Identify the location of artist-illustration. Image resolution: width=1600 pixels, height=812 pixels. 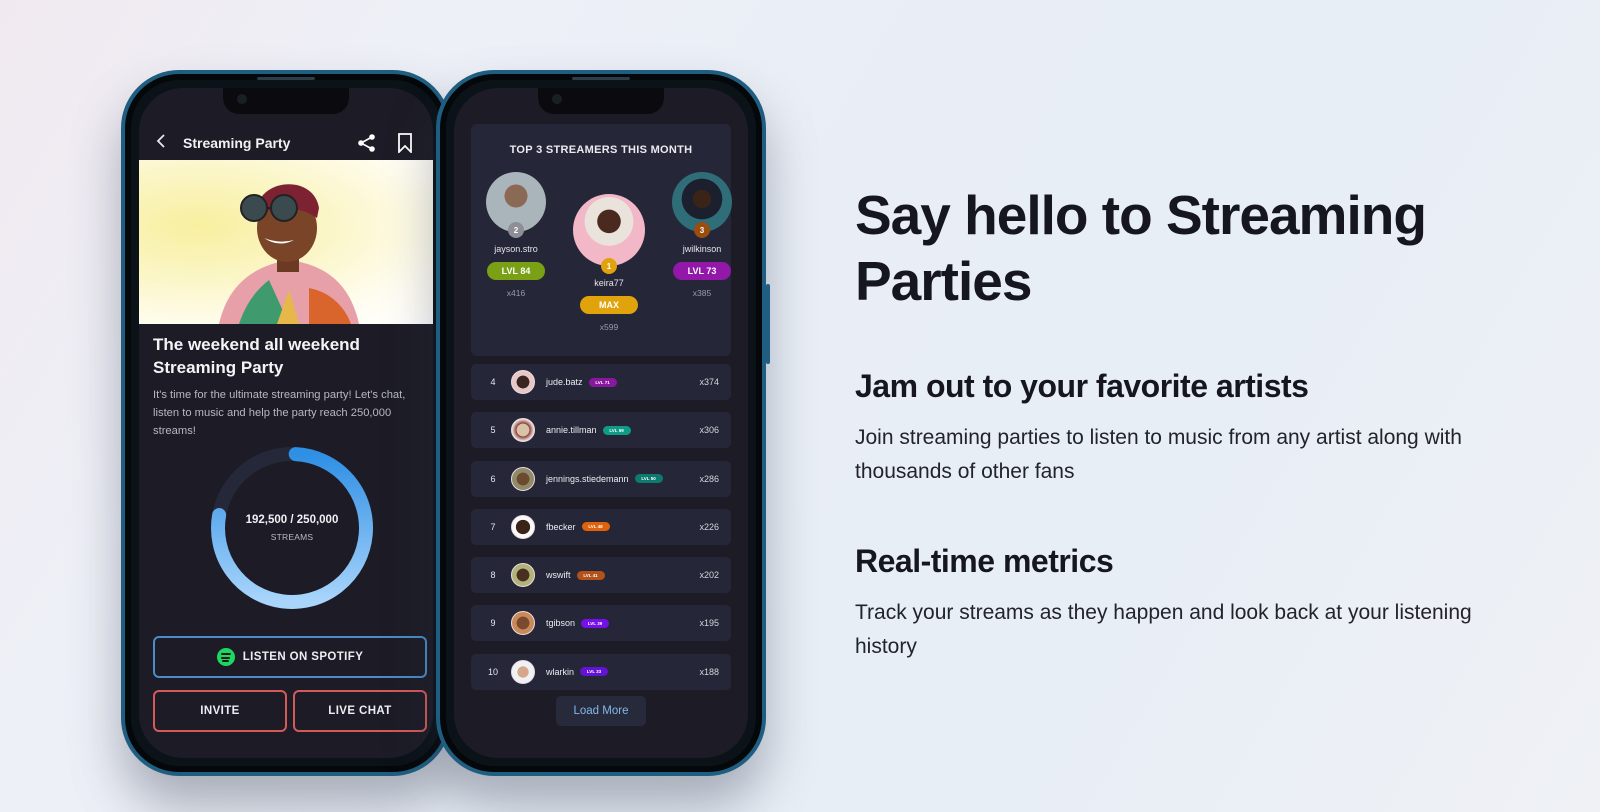
(289, 254).